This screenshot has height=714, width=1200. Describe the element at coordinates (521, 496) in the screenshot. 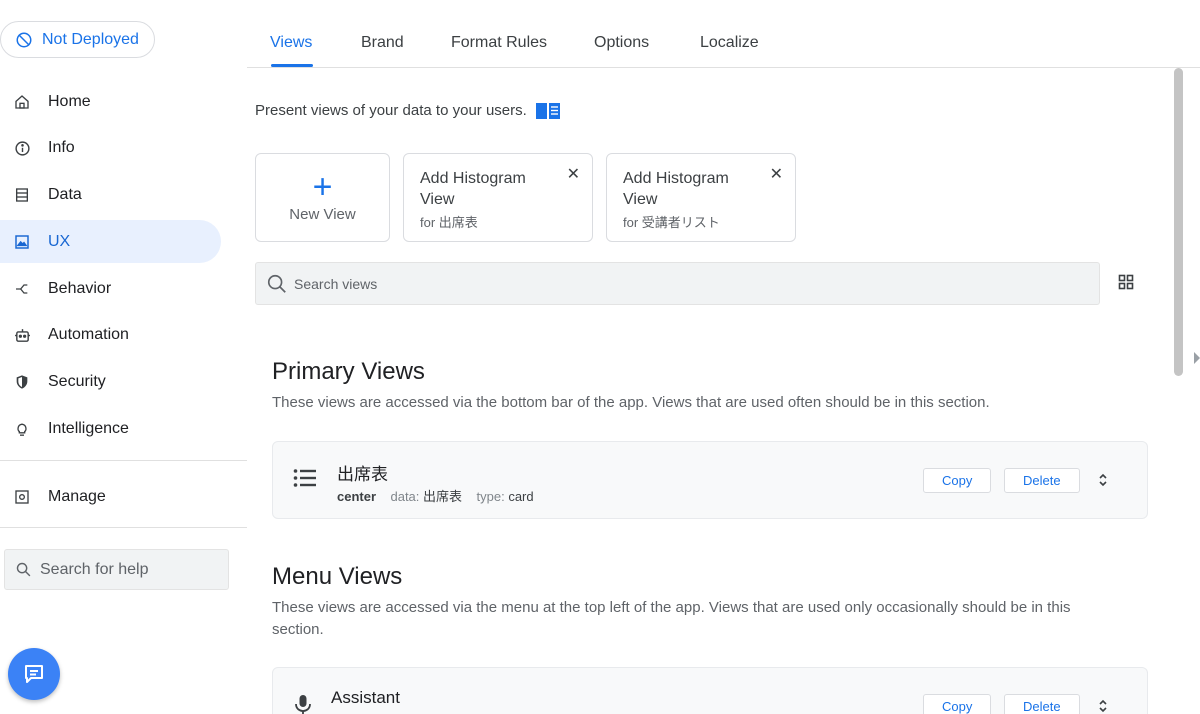

I see `view-type-value: card` at that location.